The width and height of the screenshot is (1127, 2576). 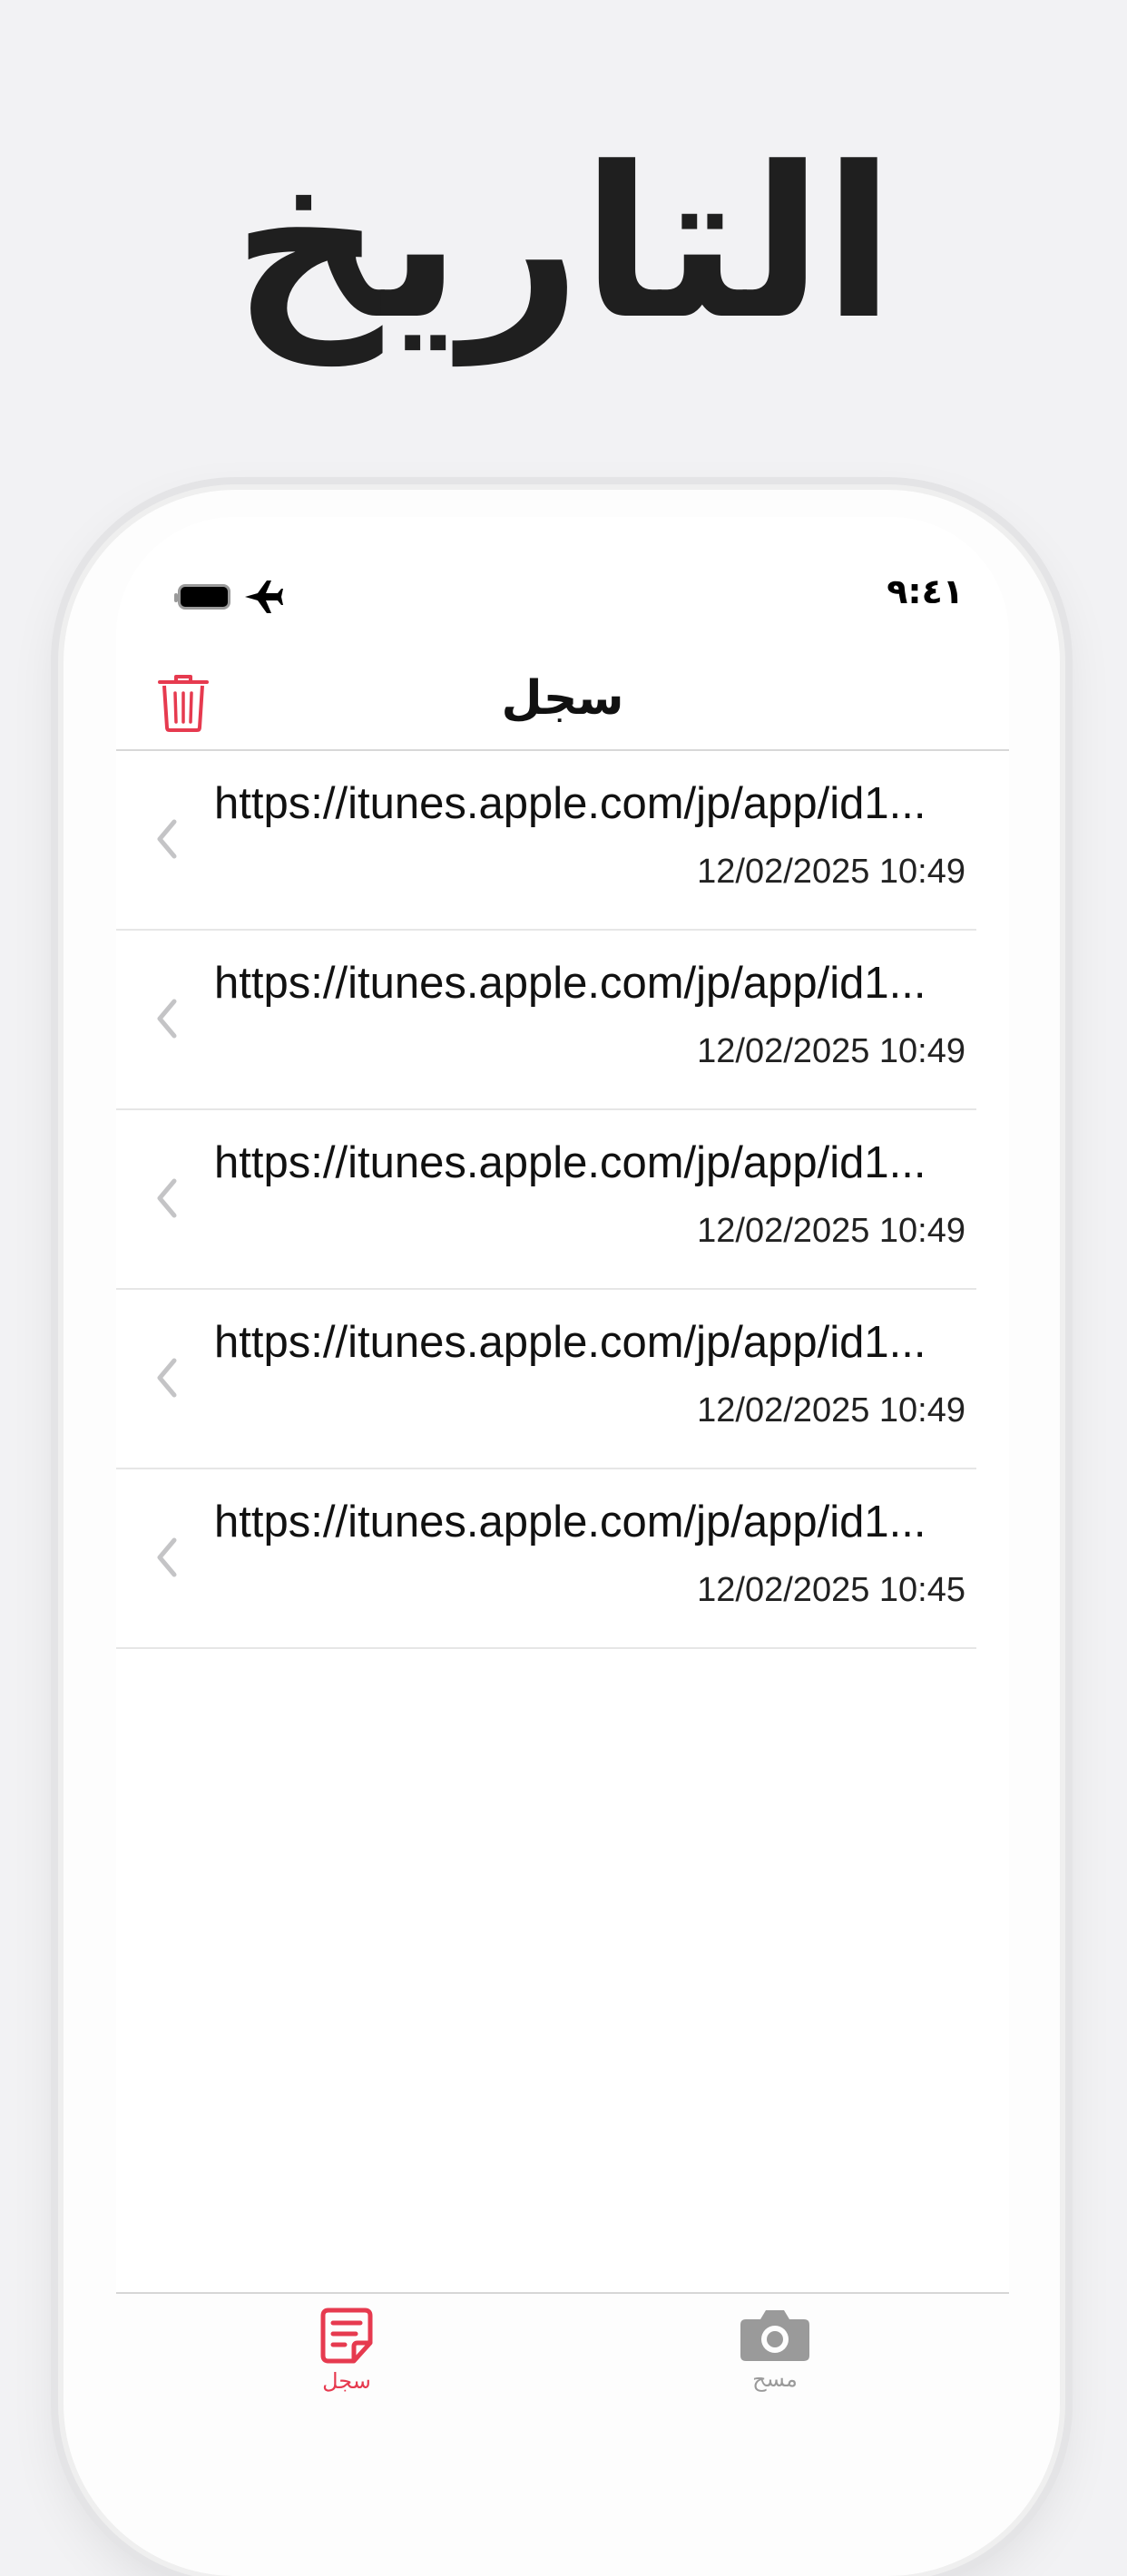 What do you see at coordinates (925, 591) in the screenshot?
I see `status-time: ٩:٤١` at bounding box center [925, 591].